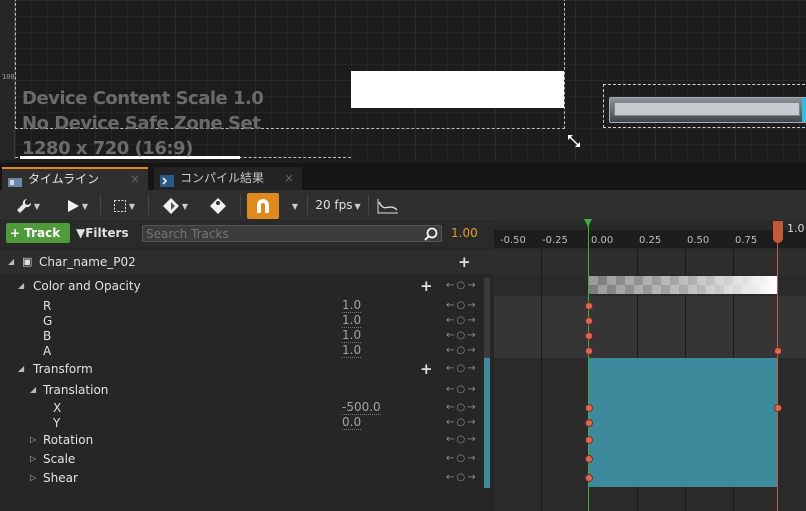  I want to click on add-icon: +, so click(464, 262).